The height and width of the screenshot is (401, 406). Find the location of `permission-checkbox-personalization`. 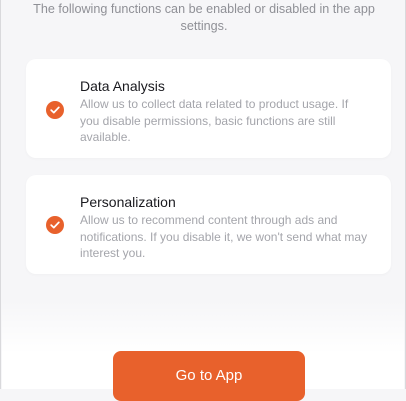

permission-checkbox-personalization is located at coordinates (55, 225).